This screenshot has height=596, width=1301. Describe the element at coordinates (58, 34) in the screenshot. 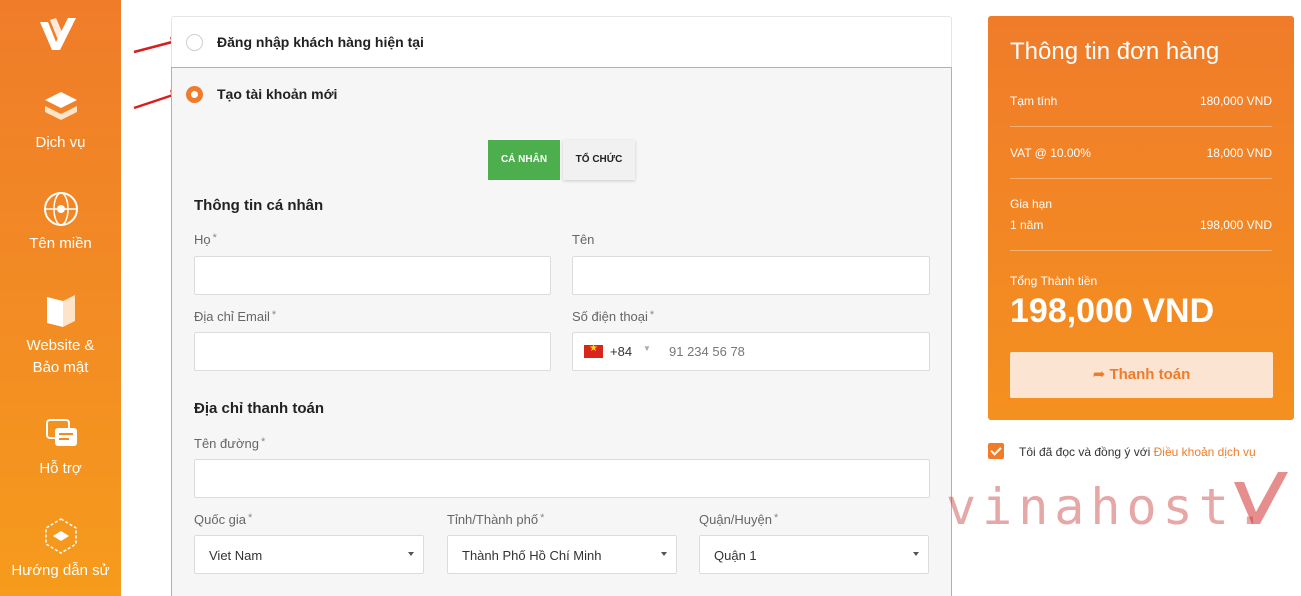

I see `vinahost-logo-icon` at that location.